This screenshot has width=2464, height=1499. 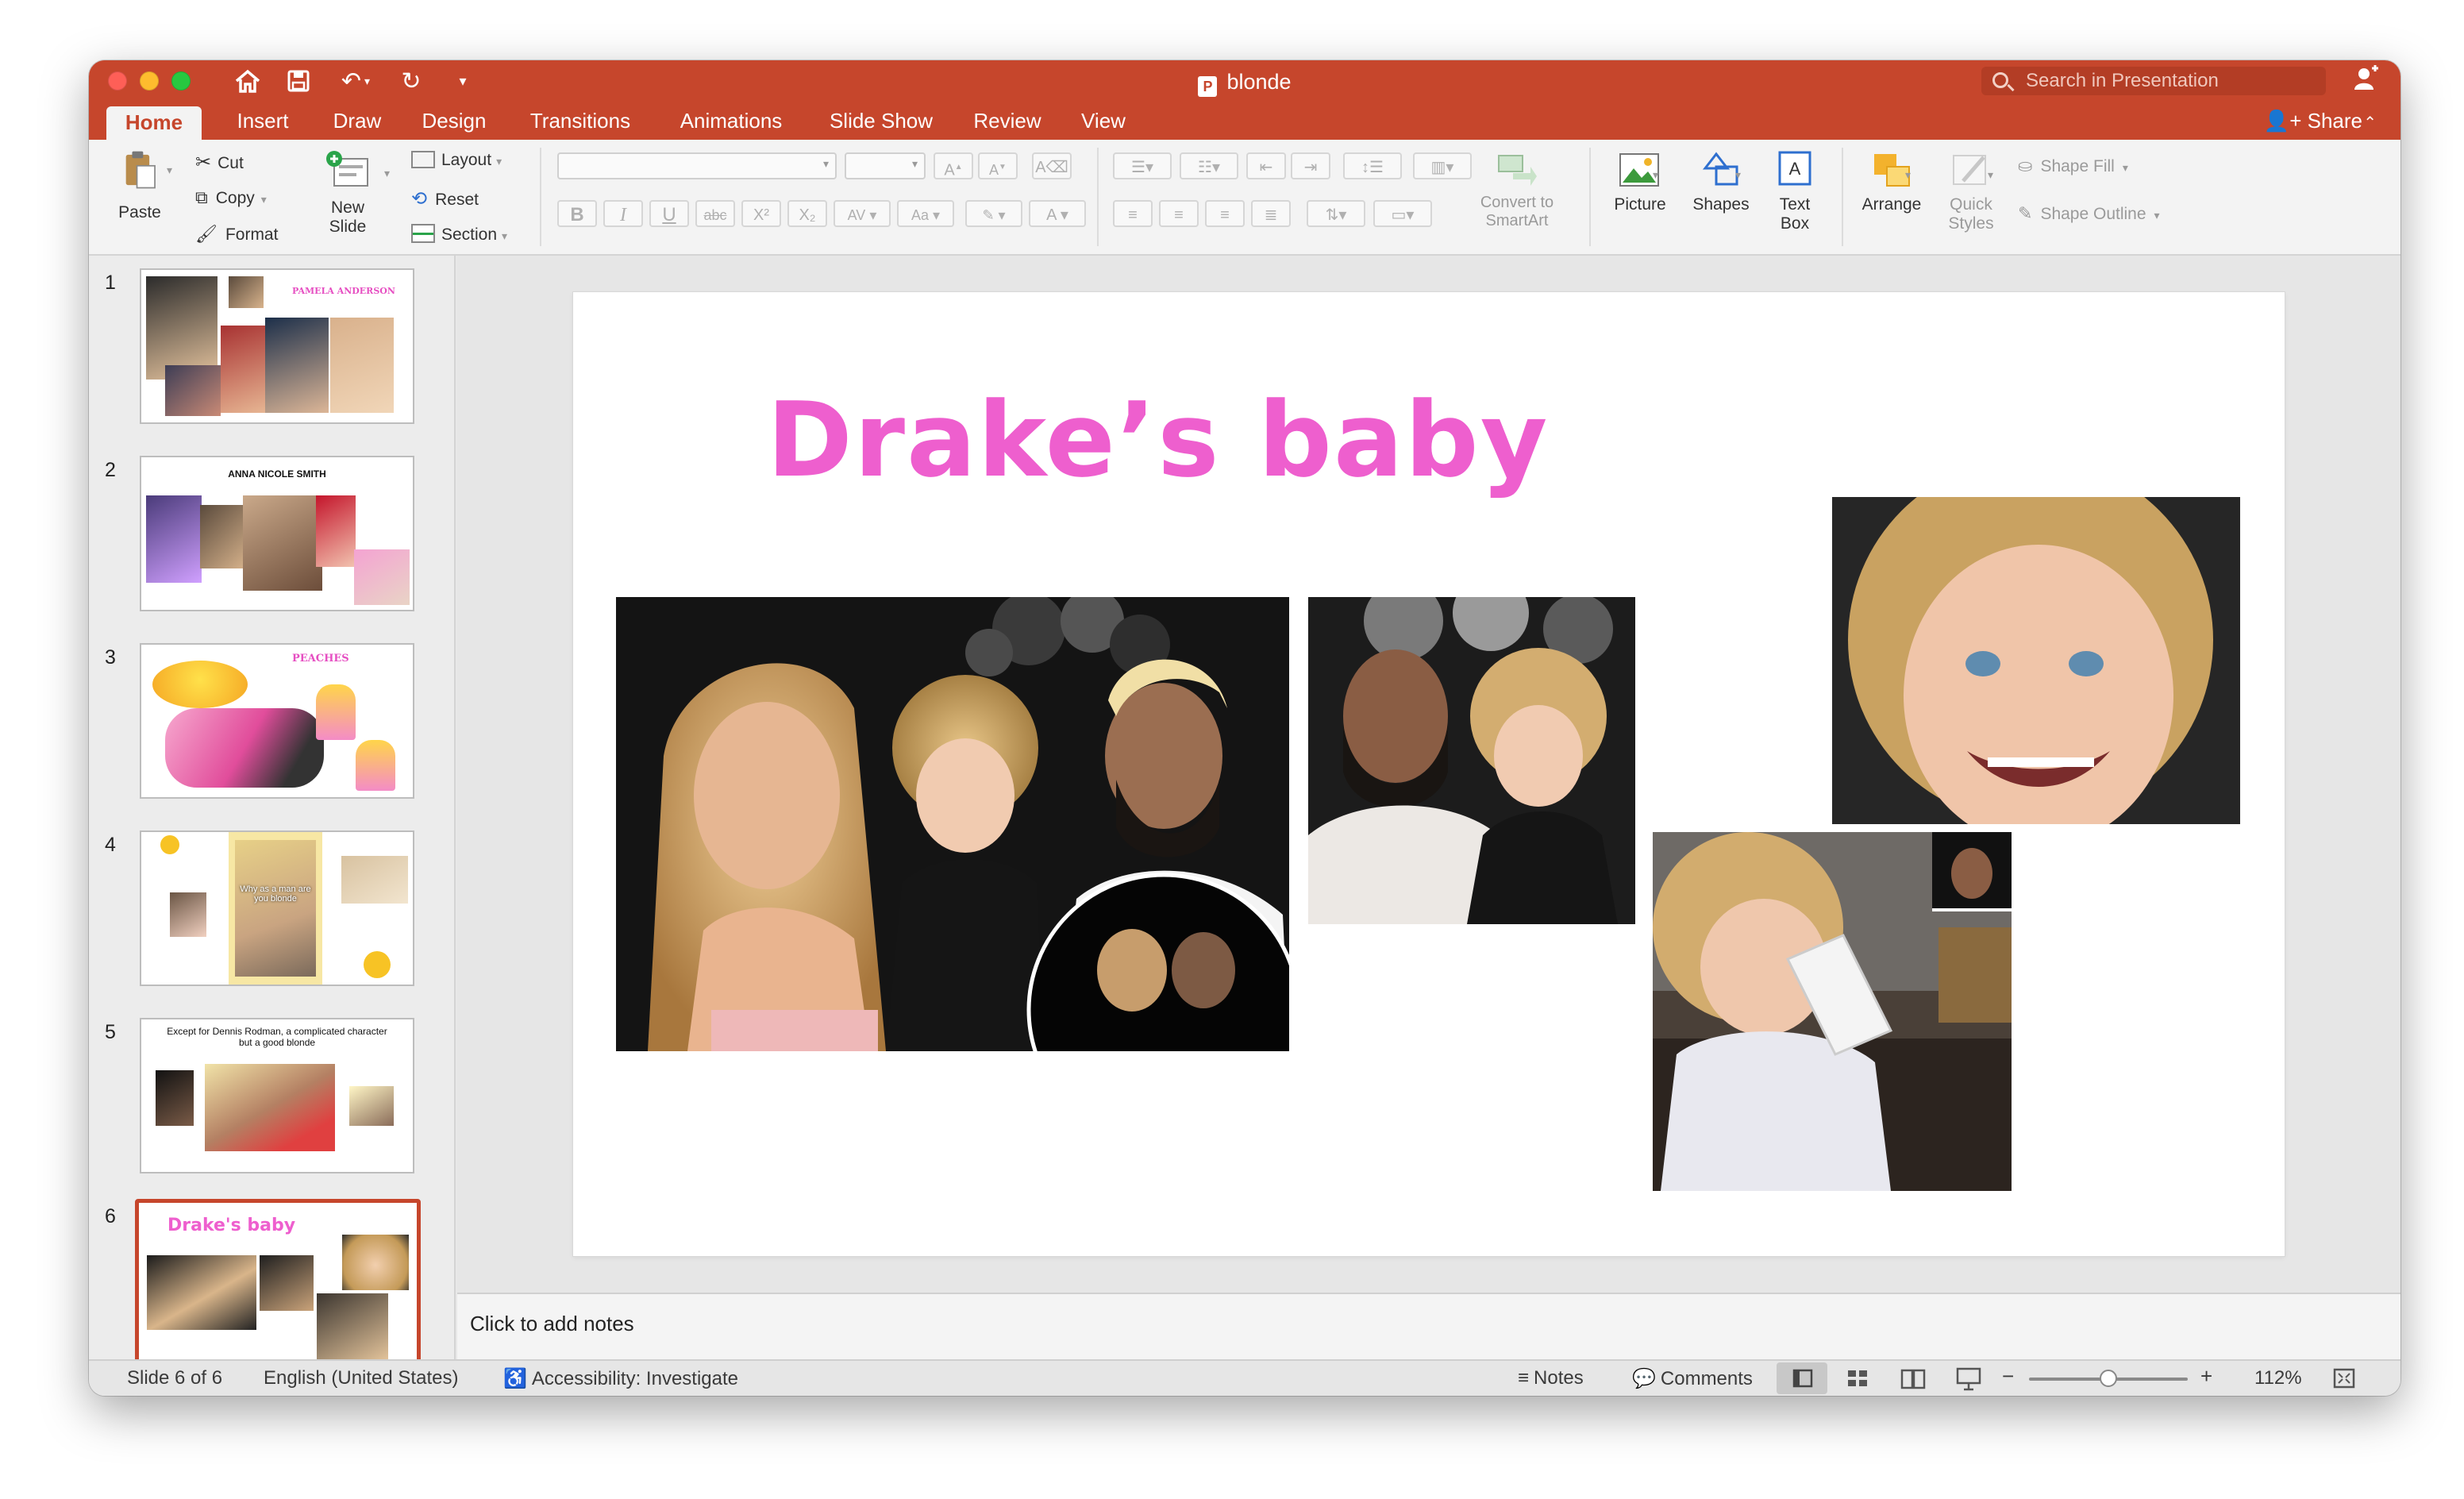 I want to click on italic-button: I, so click(x=623, y=213).